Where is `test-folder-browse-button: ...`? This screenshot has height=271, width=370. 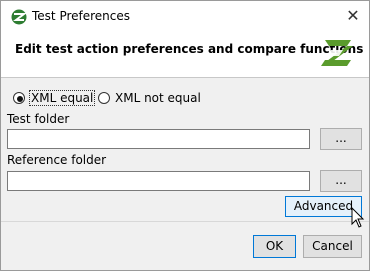
test-folder-browse-button: ... is located at coordinates (341, 139).